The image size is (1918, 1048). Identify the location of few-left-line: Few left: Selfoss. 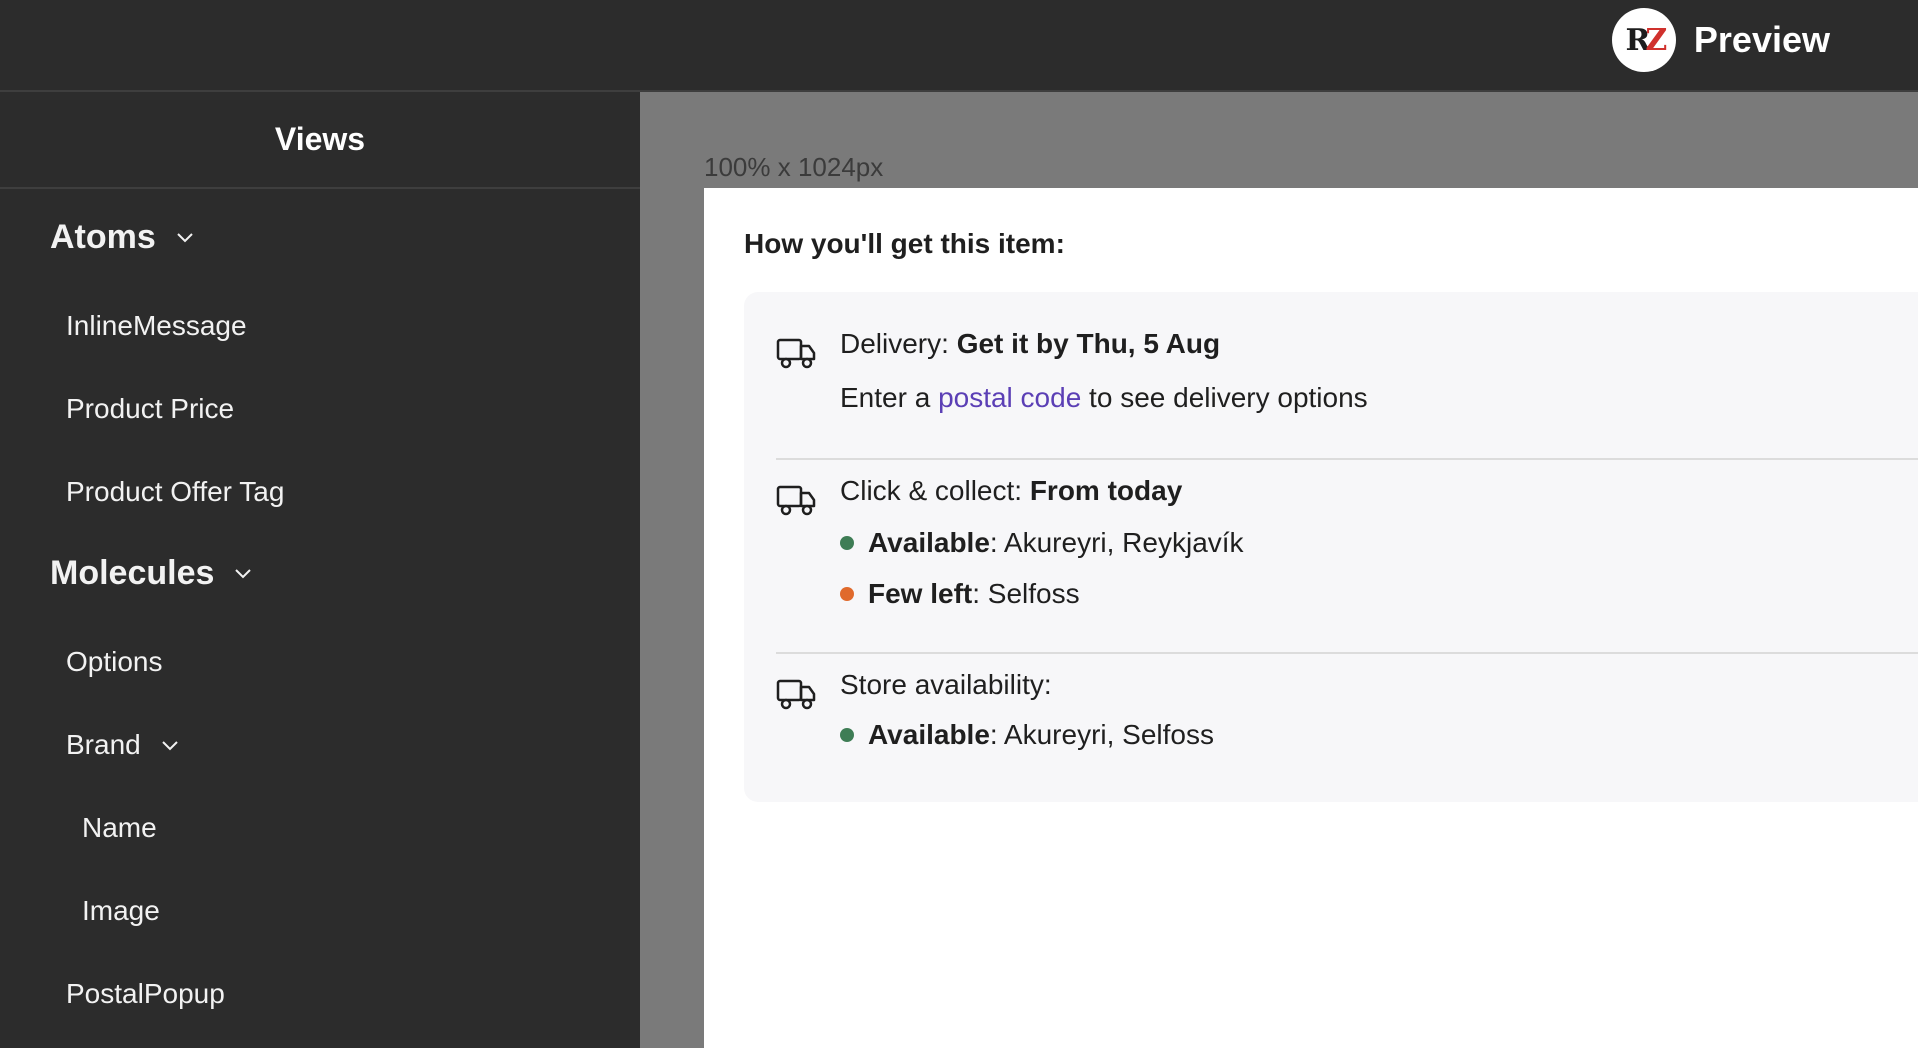
(960, 594).